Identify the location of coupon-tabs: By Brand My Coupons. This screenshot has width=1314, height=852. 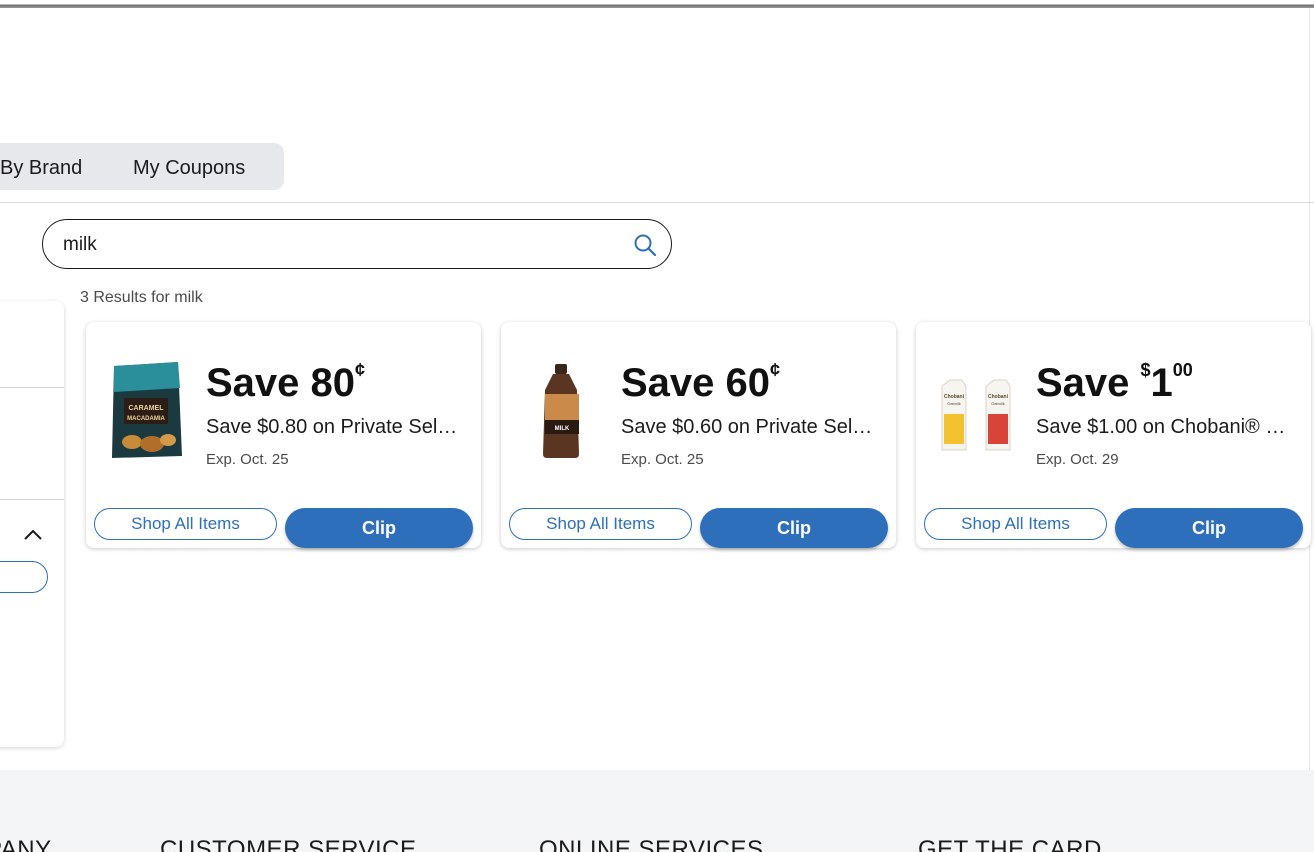
(142, 166).